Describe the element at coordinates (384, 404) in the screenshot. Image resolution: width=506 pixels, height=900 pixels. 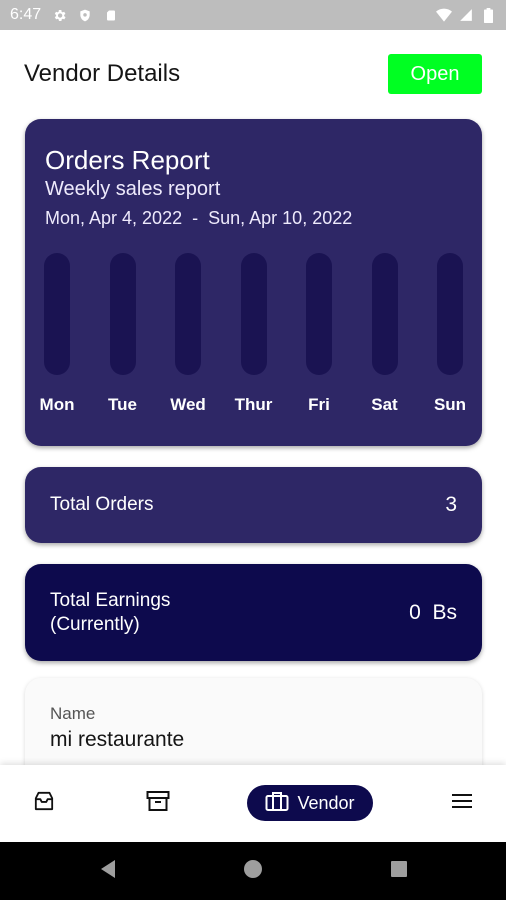
I see `chart-tick-label: Sat` at that location.